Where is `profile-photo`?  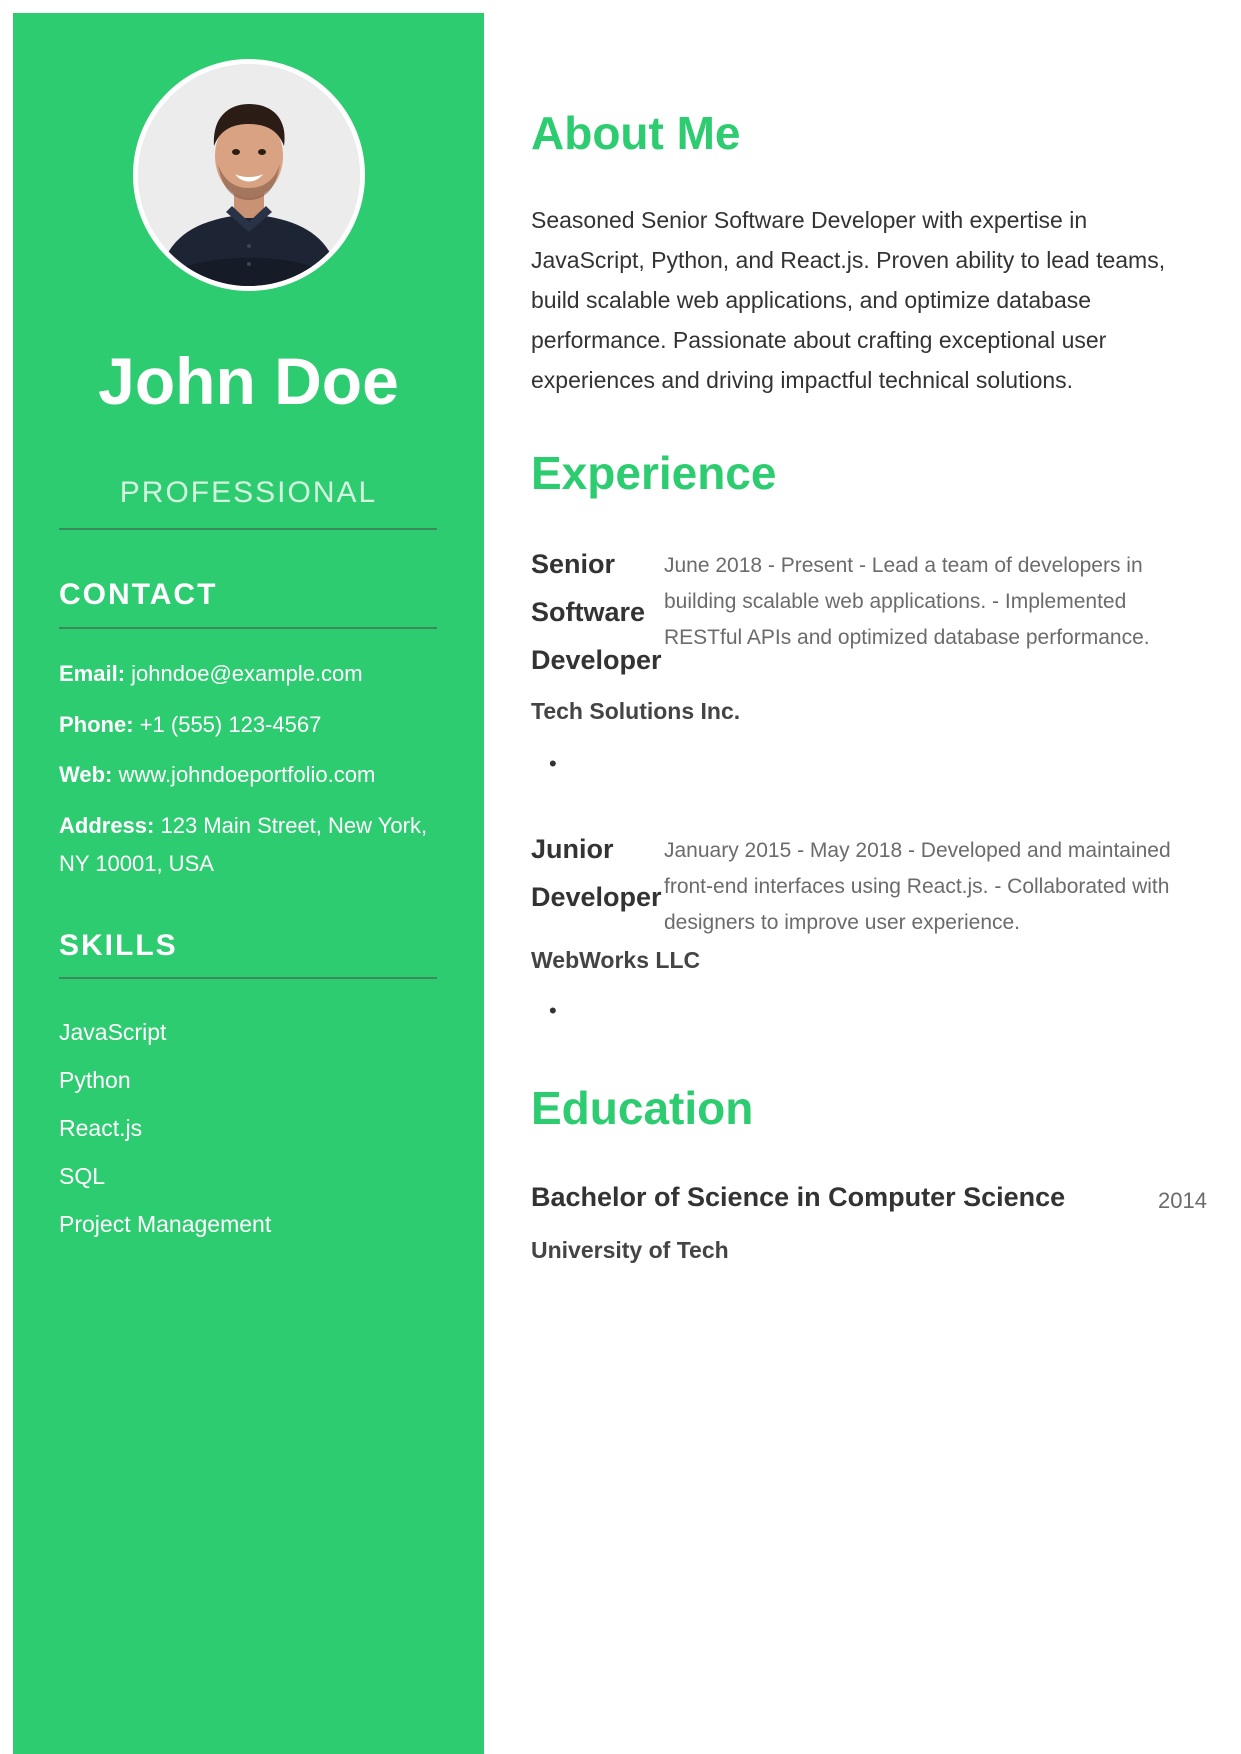
profile-photo is located at coordinates (249, 175).